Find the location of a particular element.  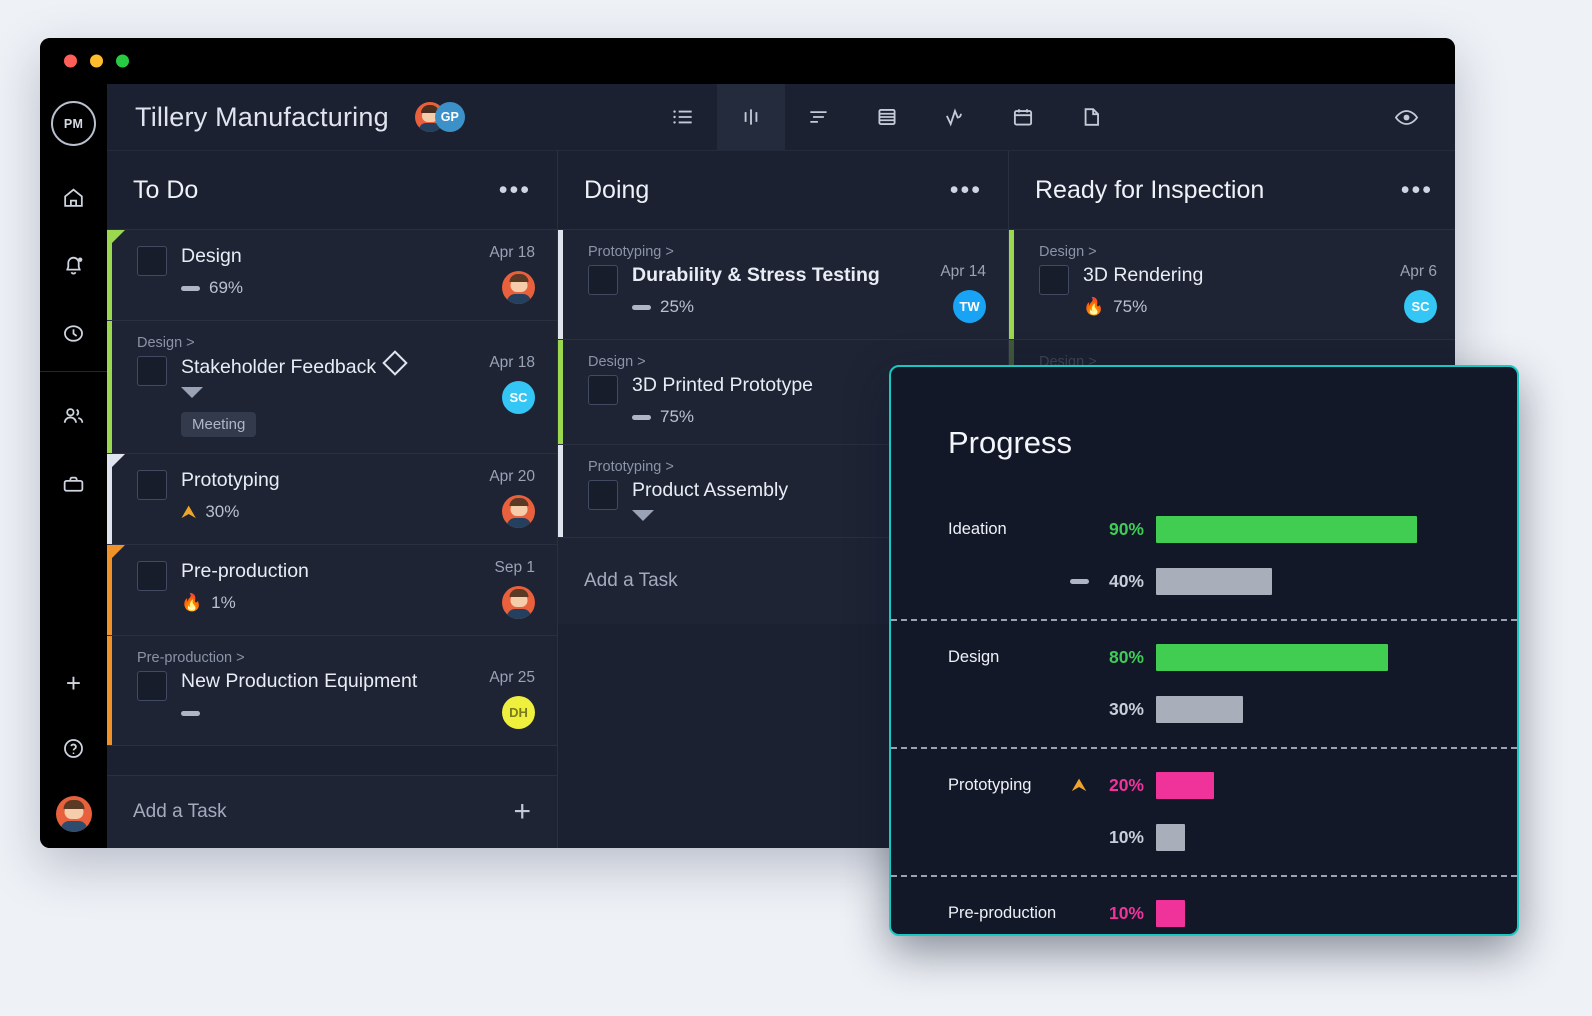

card-title-text: Pre-production is located at coordinates (245, 571).